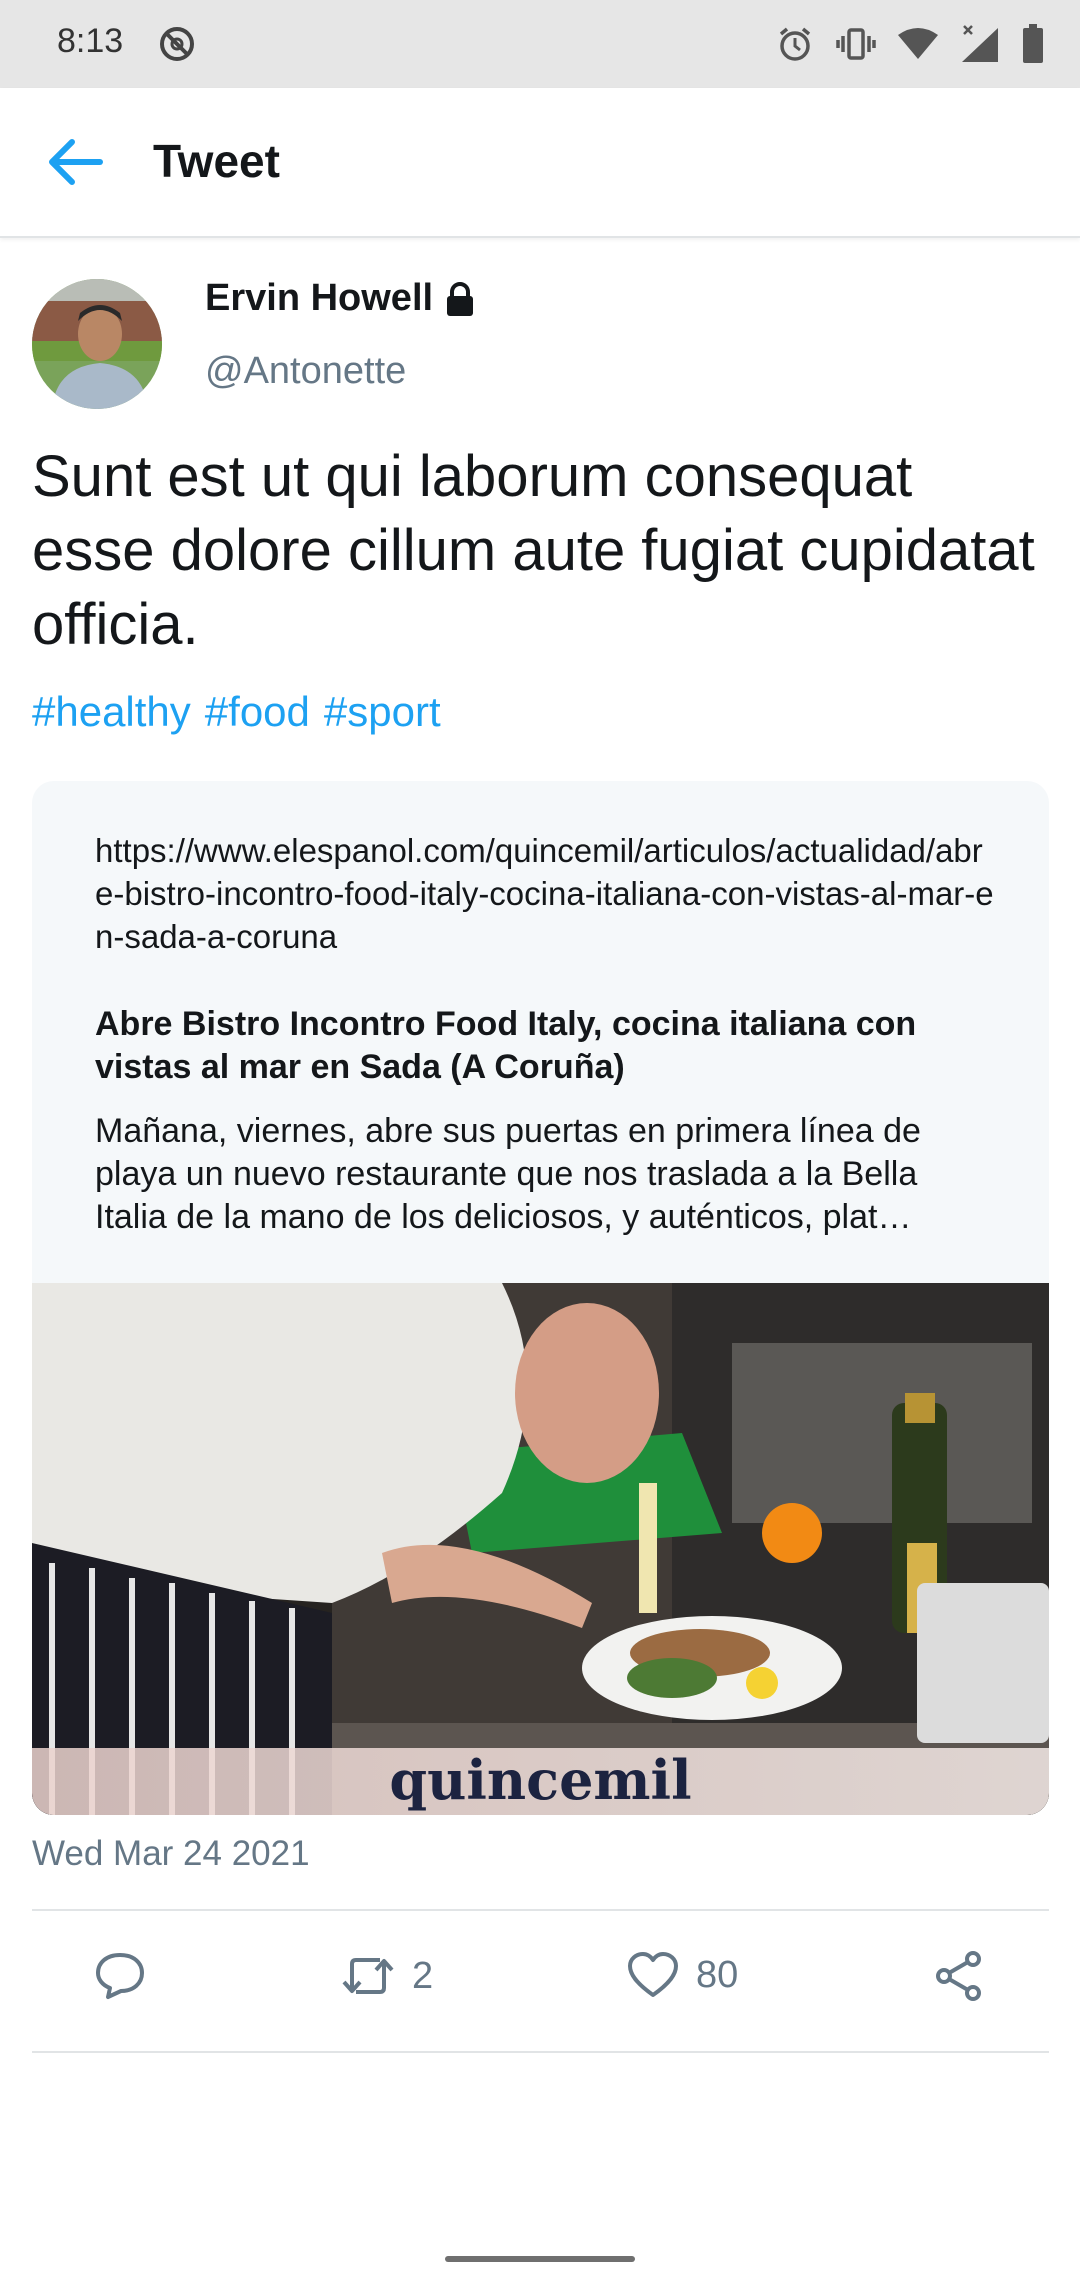  What do you see at coordinates (682, 1975) in the screenshot?
I see `like-button: 80` at bounding box center [682, 1975].